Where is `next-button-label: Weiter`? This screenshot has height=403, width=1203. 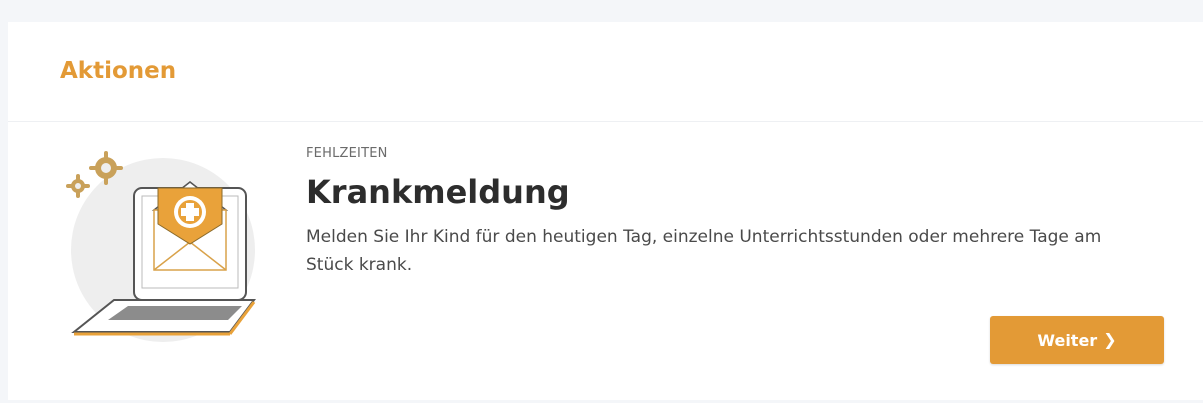
next-button-label: Weiter is located at coordinates (1067, 340).